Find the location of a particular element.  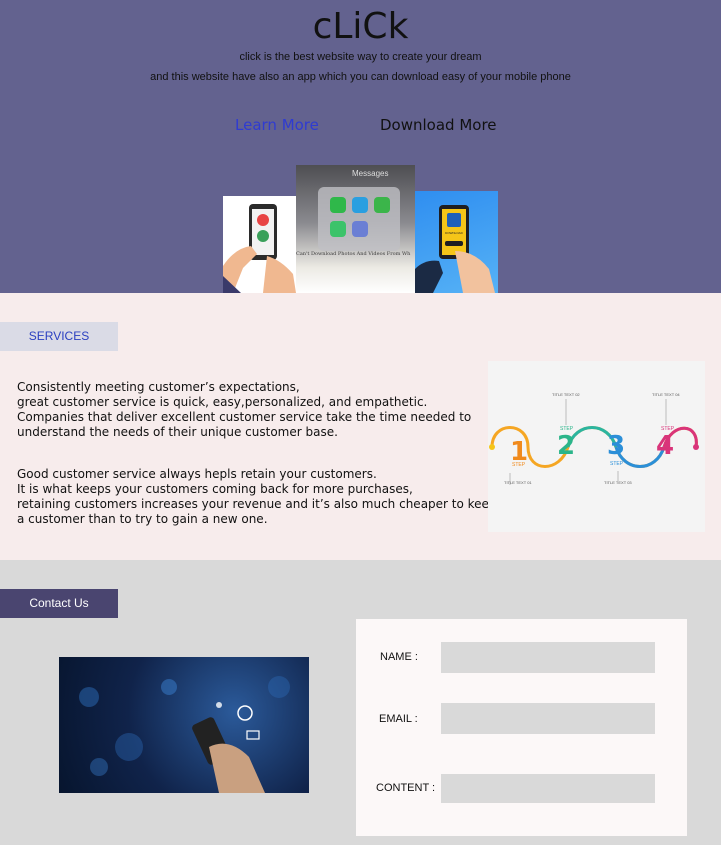

download-badge: DOWNLOAD is located at coordinates (454, 233).